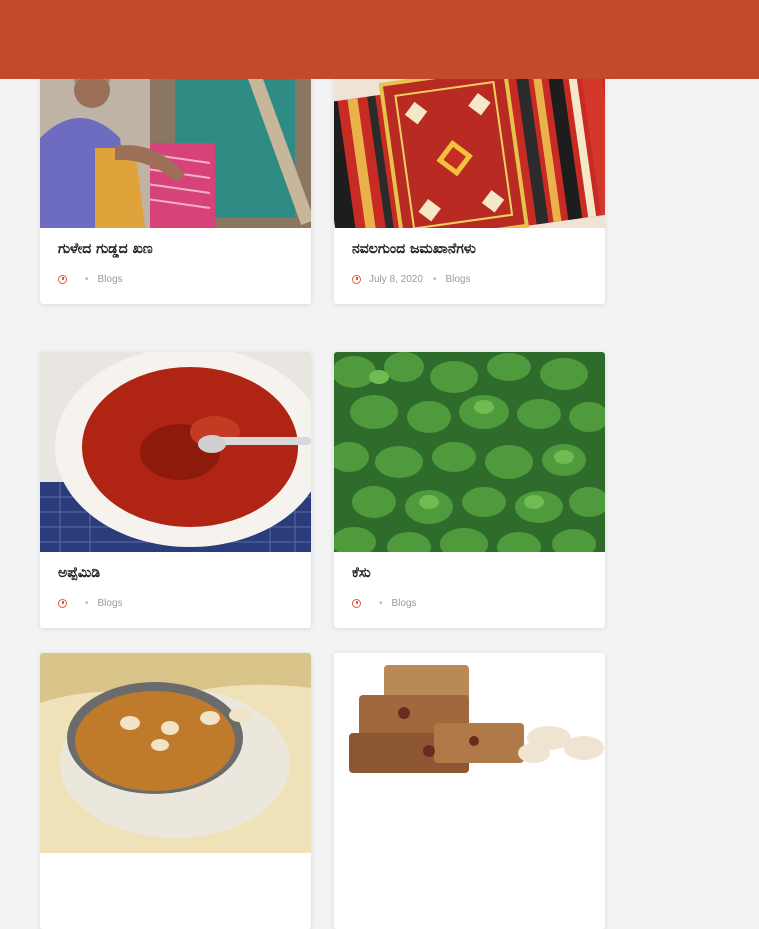 This screenshot has width=759, height=929. What do you see at coordinates (379, 39) in the screenshot?
I see `site-header` at bounding box center [379, 39].